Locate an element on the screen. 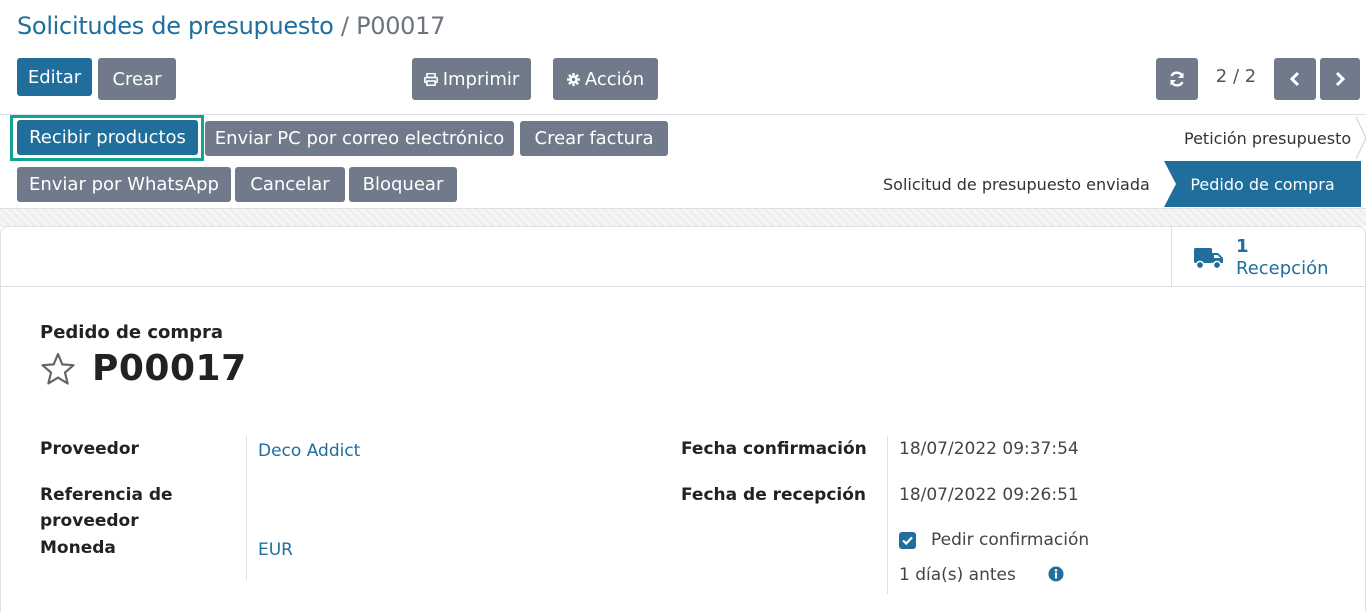 The image size is (1366, 612). send-po-email-button: Enviar PC por correo electrónico is located at coordinates (359, 138).